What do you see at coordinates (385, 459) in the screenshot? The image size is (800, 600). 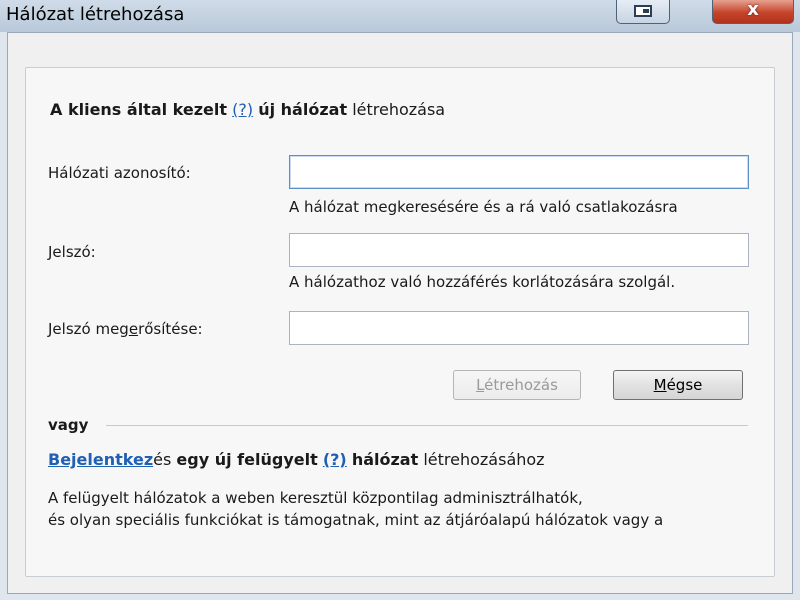 I see `managed-bold-text-2: hálózat` at bounding box center [385, 459].